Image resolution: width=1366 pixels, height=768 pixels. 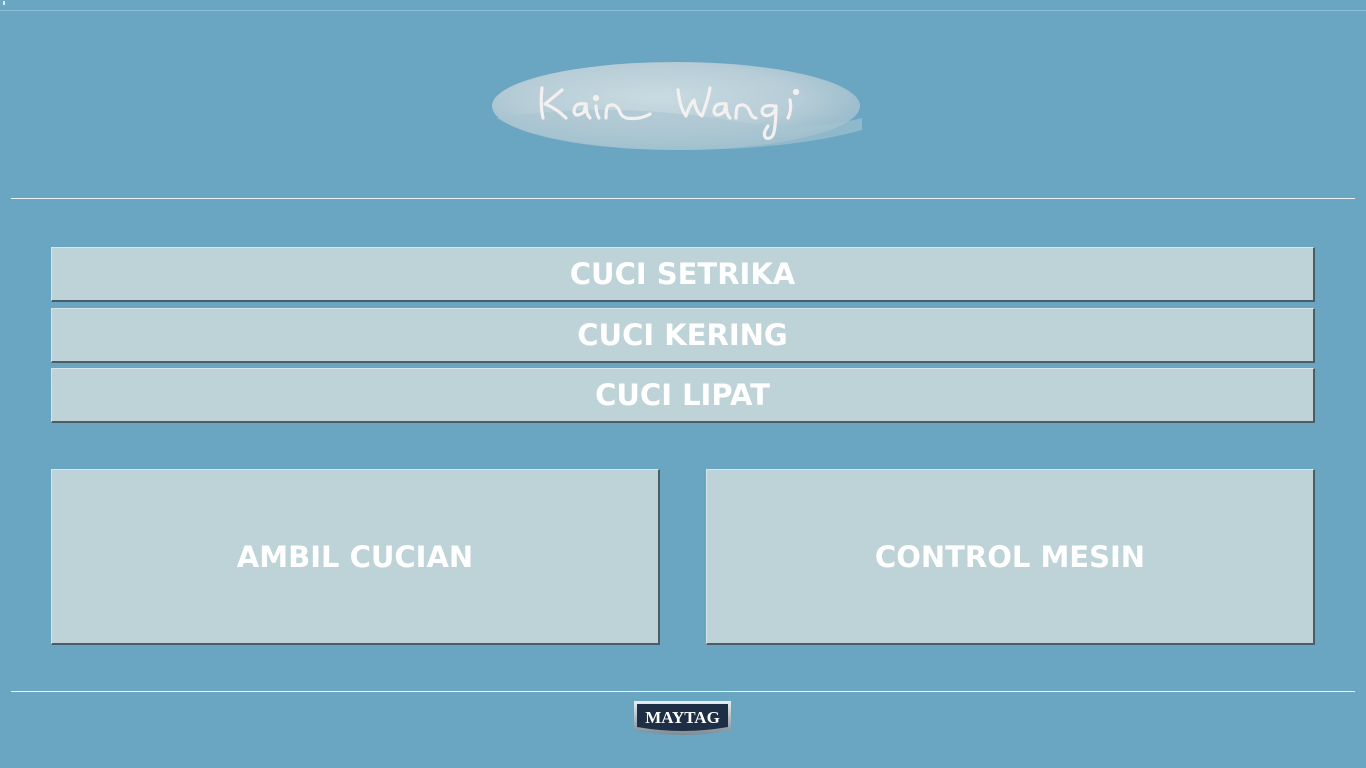 I want to click on ambil-cucian-label: AMBIL CUCIAN, so click(x=355, y=556).